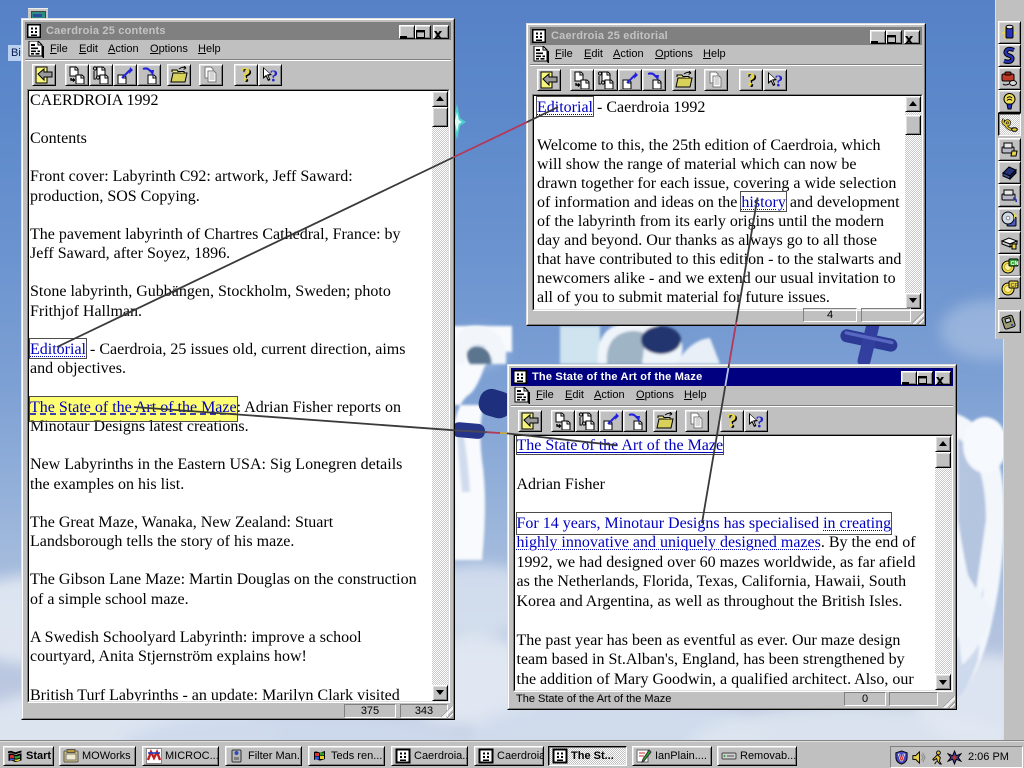 The width and height of the screenshot is (1024, 768). I want to click on svg-text: CN, so click(1015, 264).